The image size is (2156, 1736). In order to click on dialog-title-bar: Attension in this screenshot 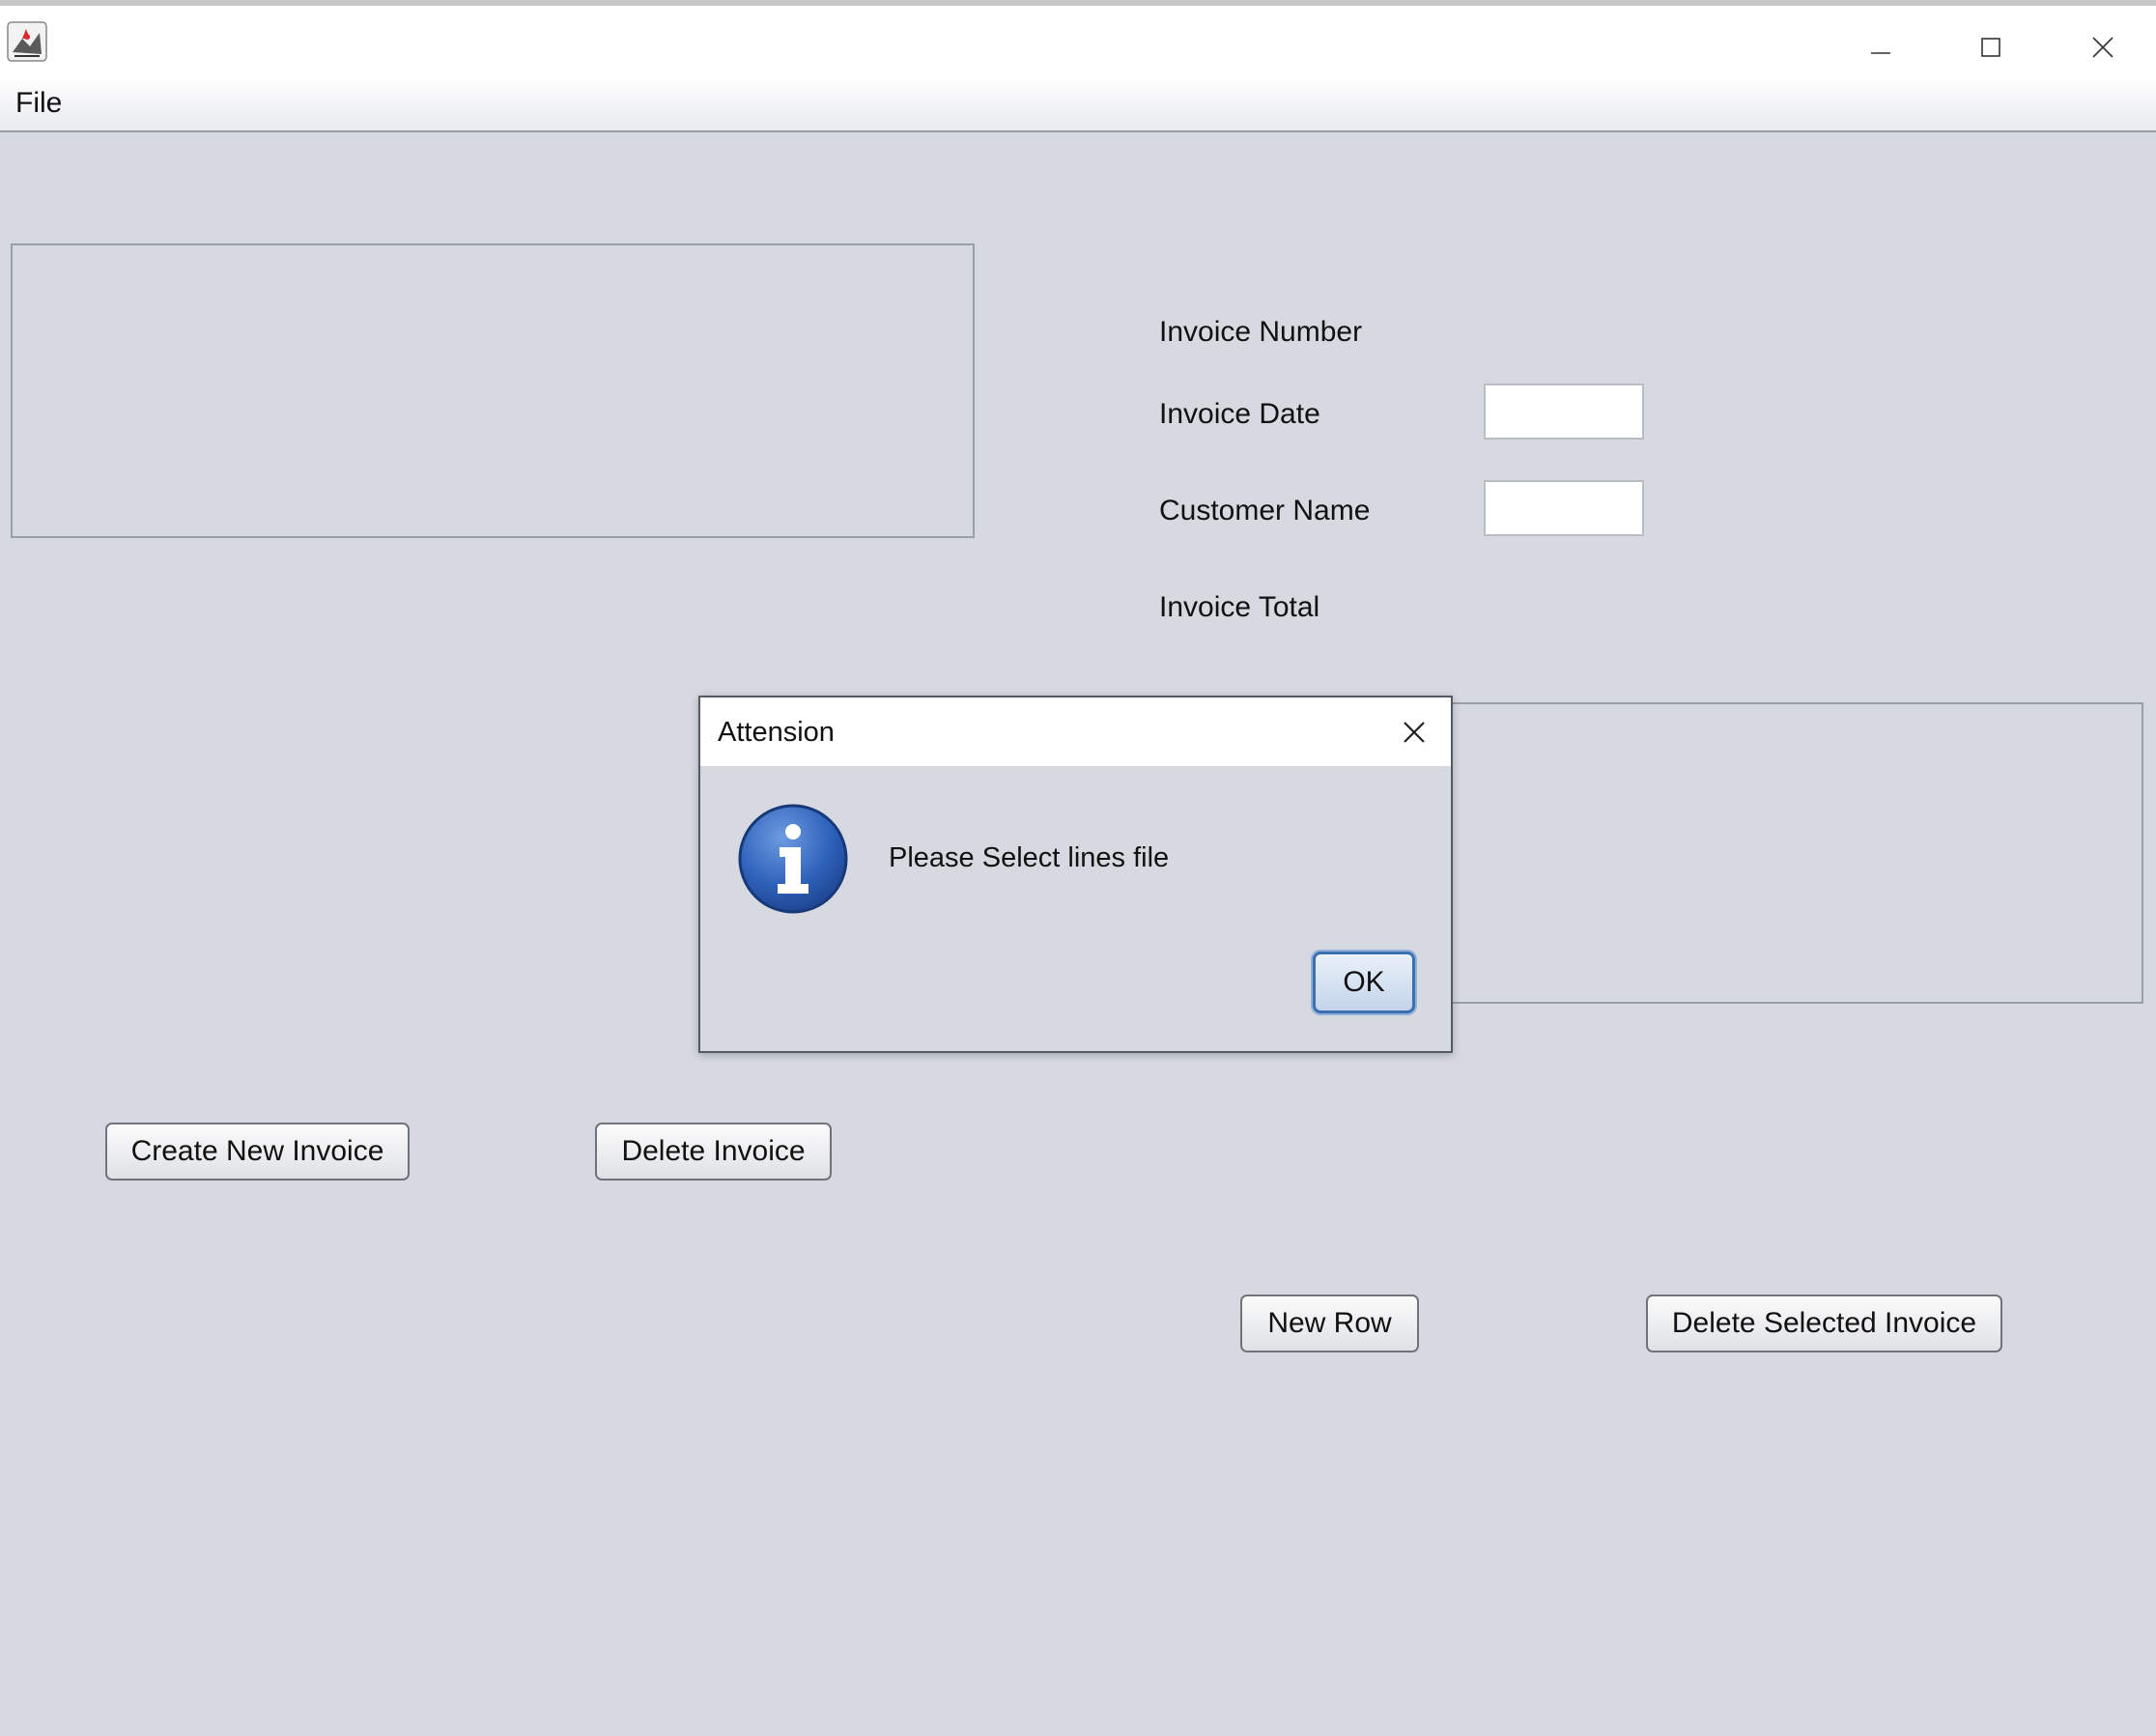, I will do `click(1075, 731)`.